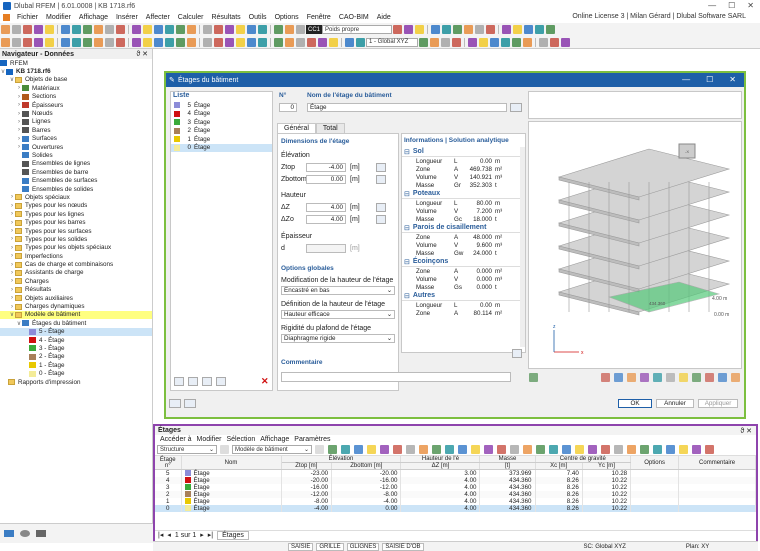 The image size is (760, 551). I want to click on tree-item: Ensembles de lignes, so click(76, 164).